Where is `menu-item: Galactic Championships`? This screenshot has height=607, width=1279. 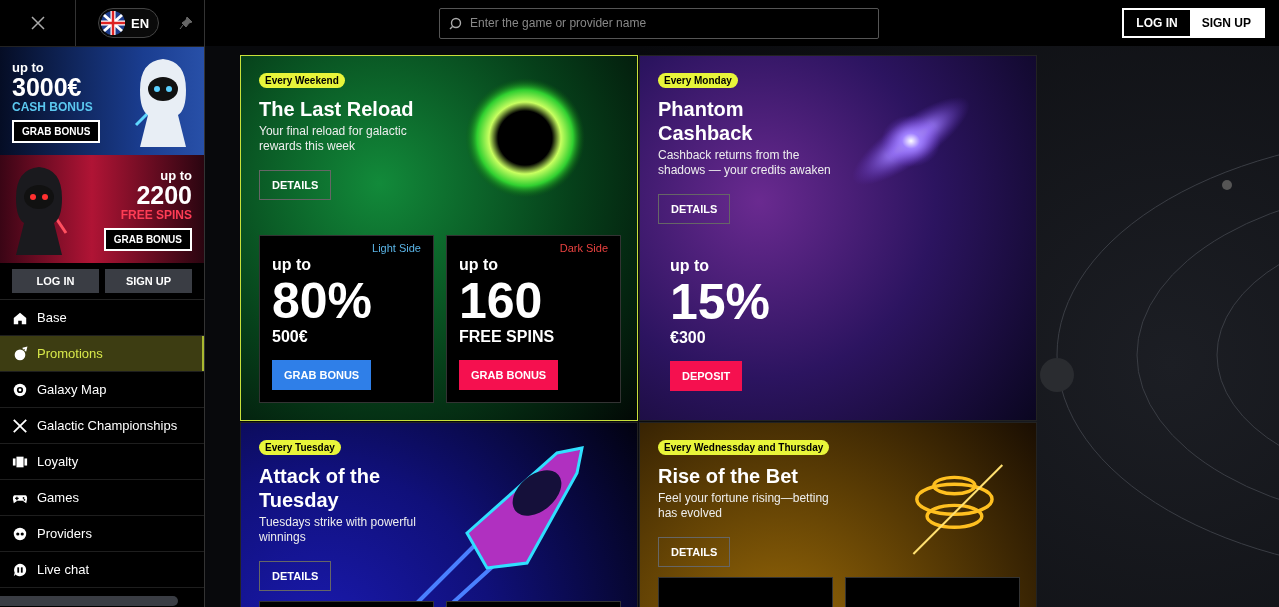 menu-item: Galactic Championships is located at coordinates (102, 426).